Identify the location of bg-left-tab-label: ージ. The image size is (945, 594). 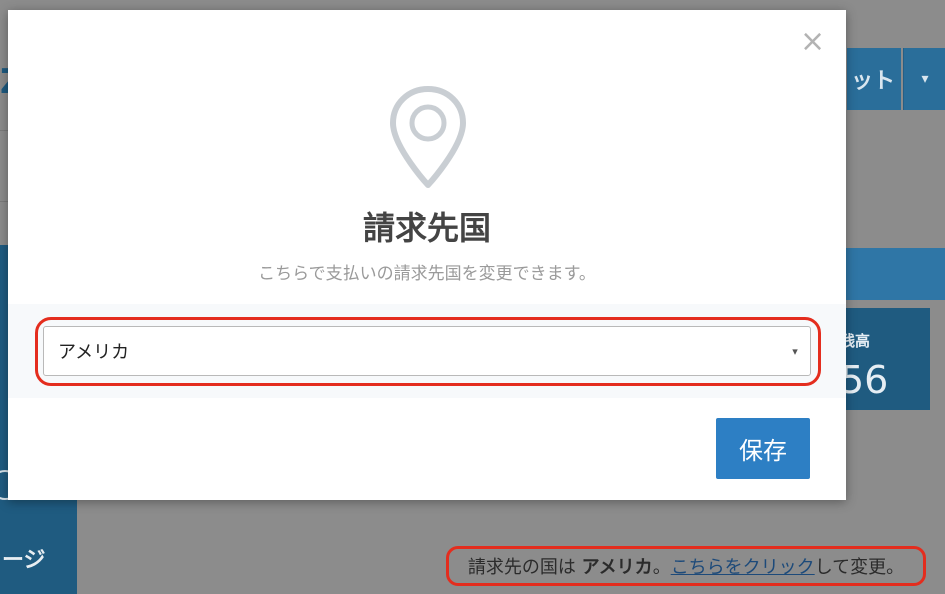
(24, 560).